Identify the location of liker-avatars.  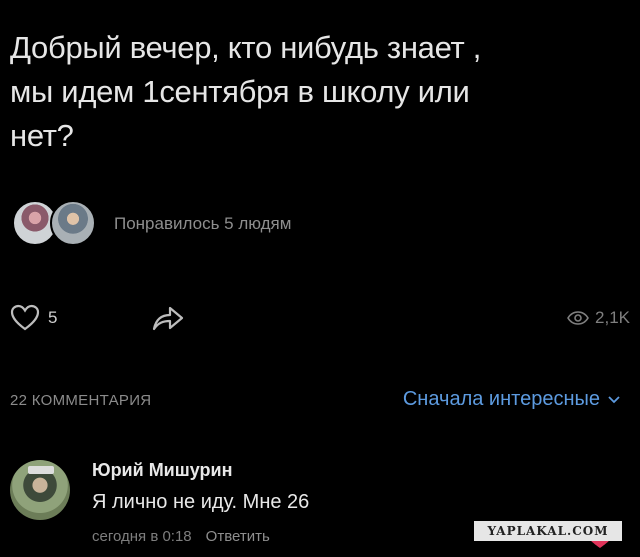
(56, 224).